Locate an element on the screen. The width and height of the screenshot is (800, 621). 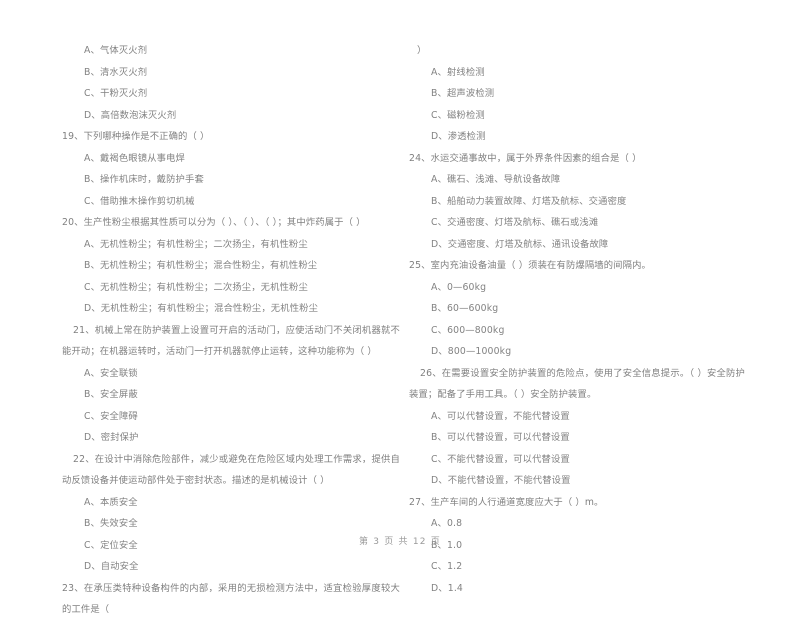
question-23-stem-continuation: ） is located at coordinates (422, 50).